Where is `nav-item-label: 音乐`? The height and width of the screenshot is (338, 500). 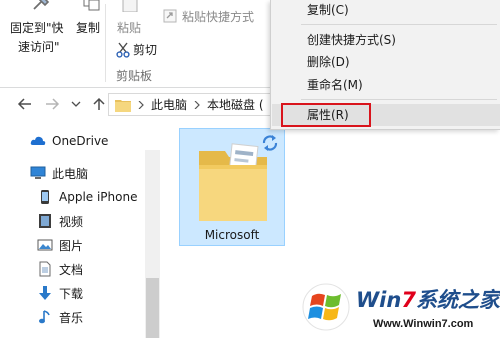
nav-item-label: 音乐 is located at coordinates (71, 317).